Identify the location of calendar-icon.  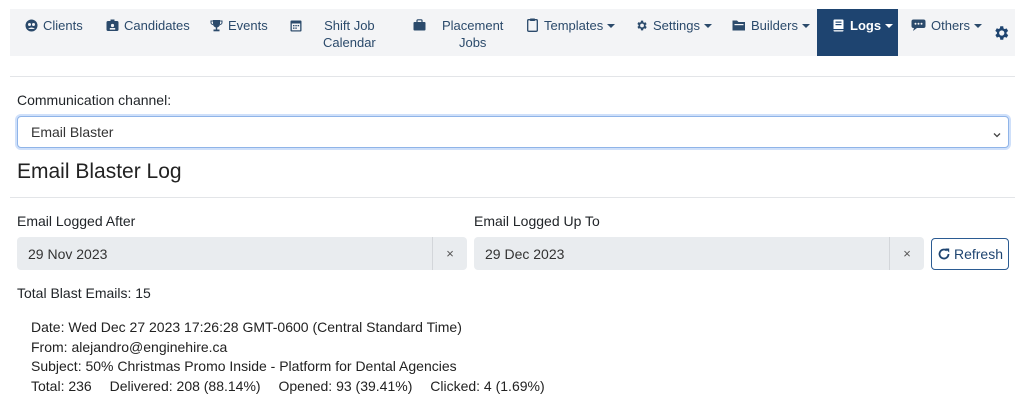
(296, 25).